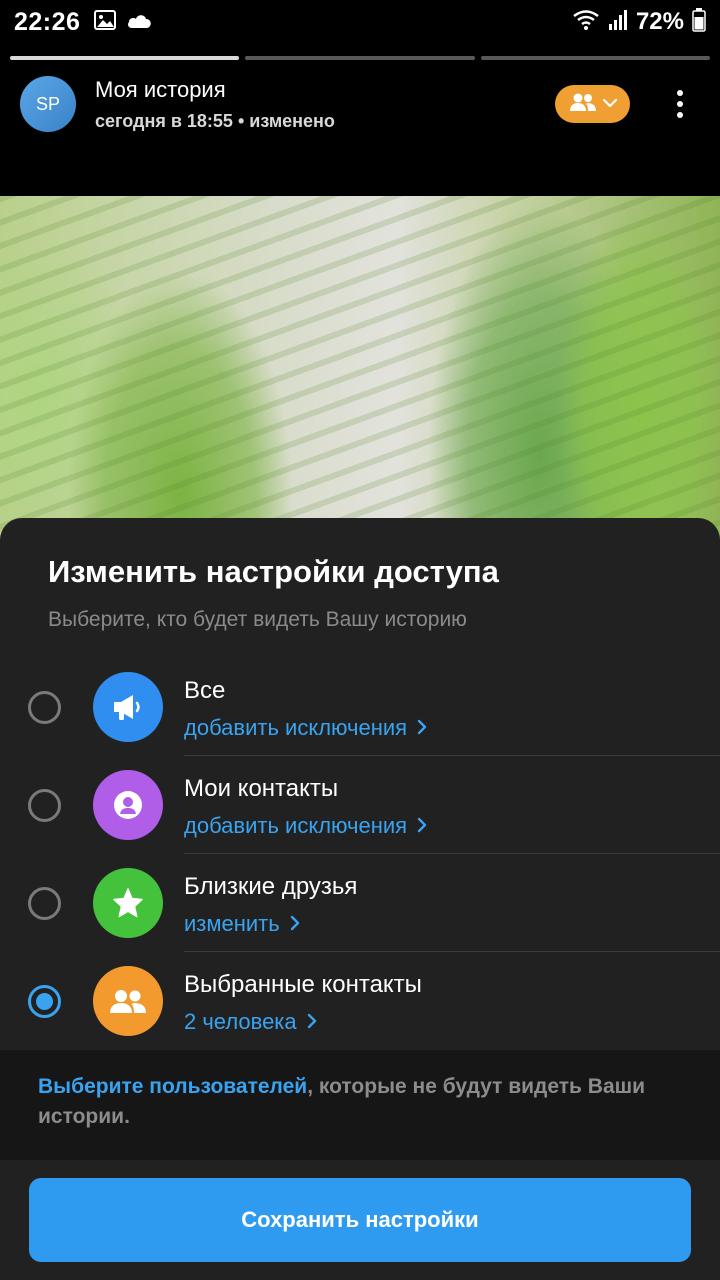  I want to click on signal-icon, so click(618, 22).